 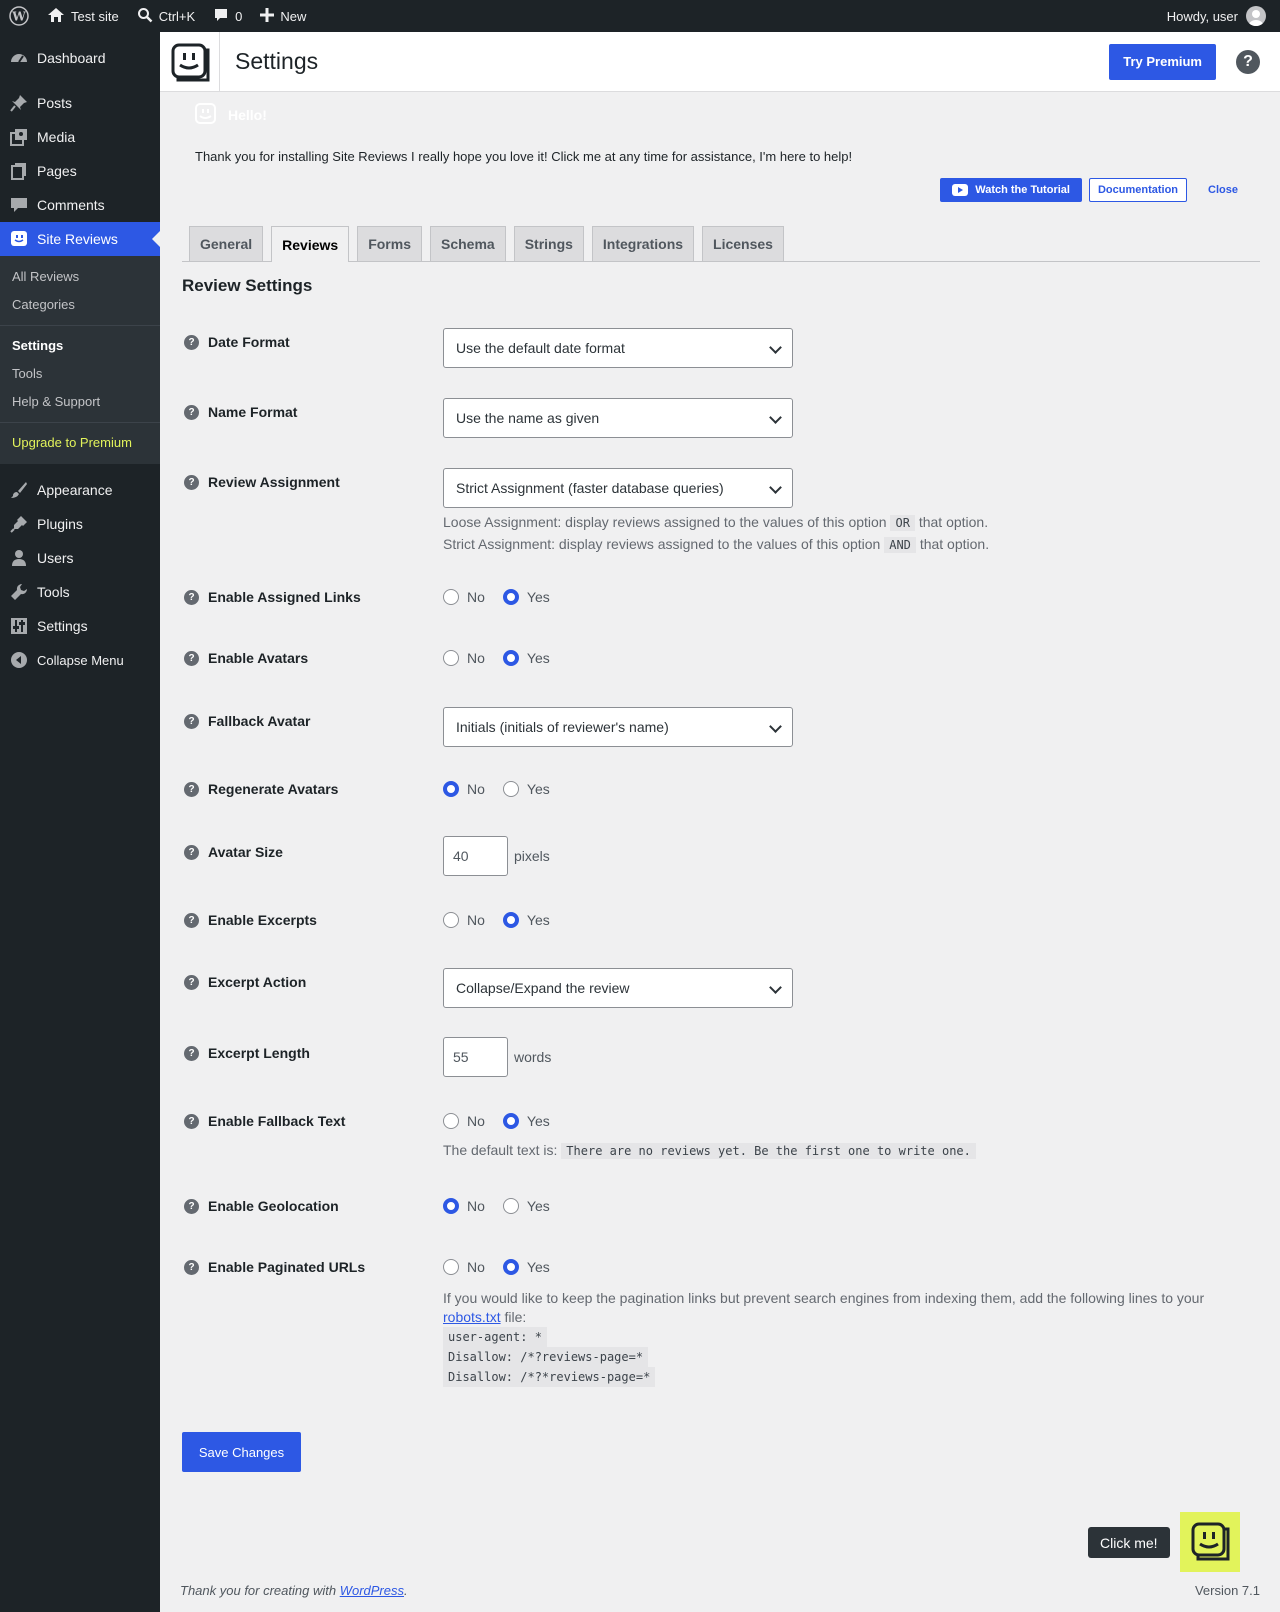 I want to click on sidebar-item-comments: Comments, so click(x=80, y=205).